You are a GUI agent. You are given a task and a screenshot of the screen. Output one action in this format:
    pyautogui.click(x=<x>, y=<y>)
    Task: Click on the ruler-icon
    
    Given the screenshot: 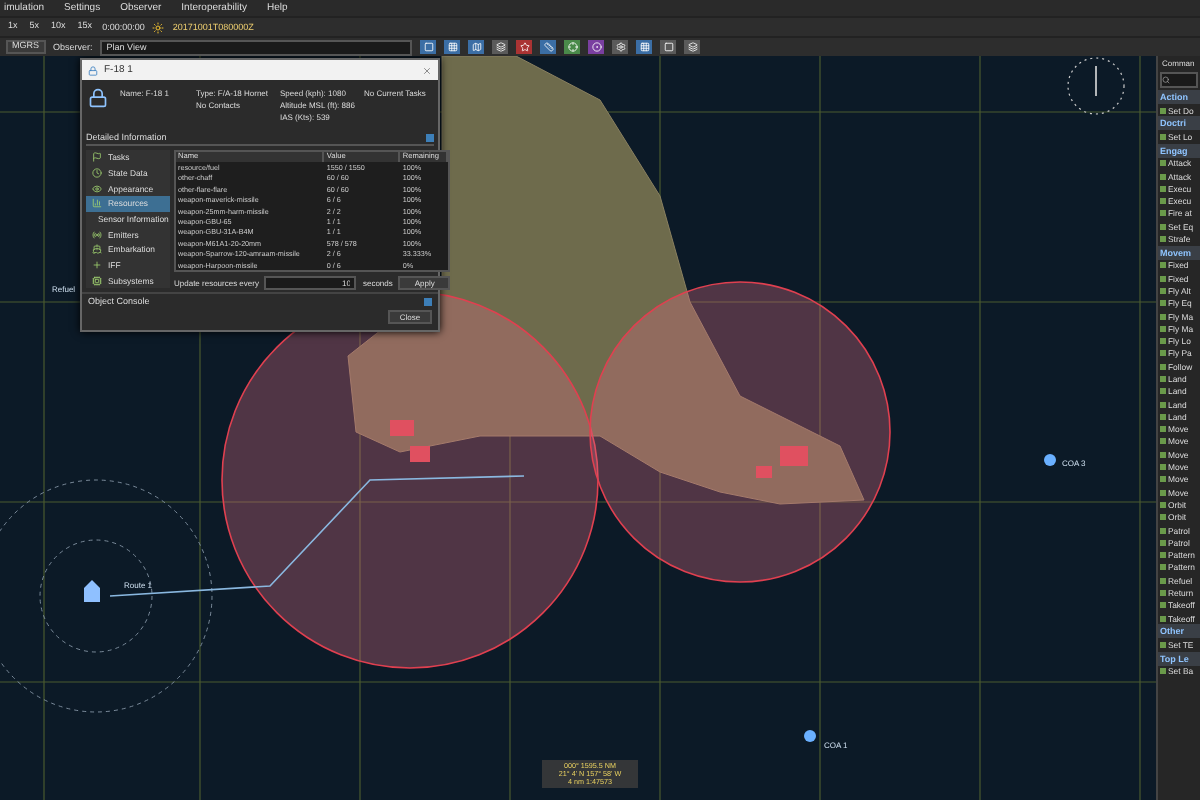 What is the action you would take?
    pyautogui.click(x=548, y=47)
    